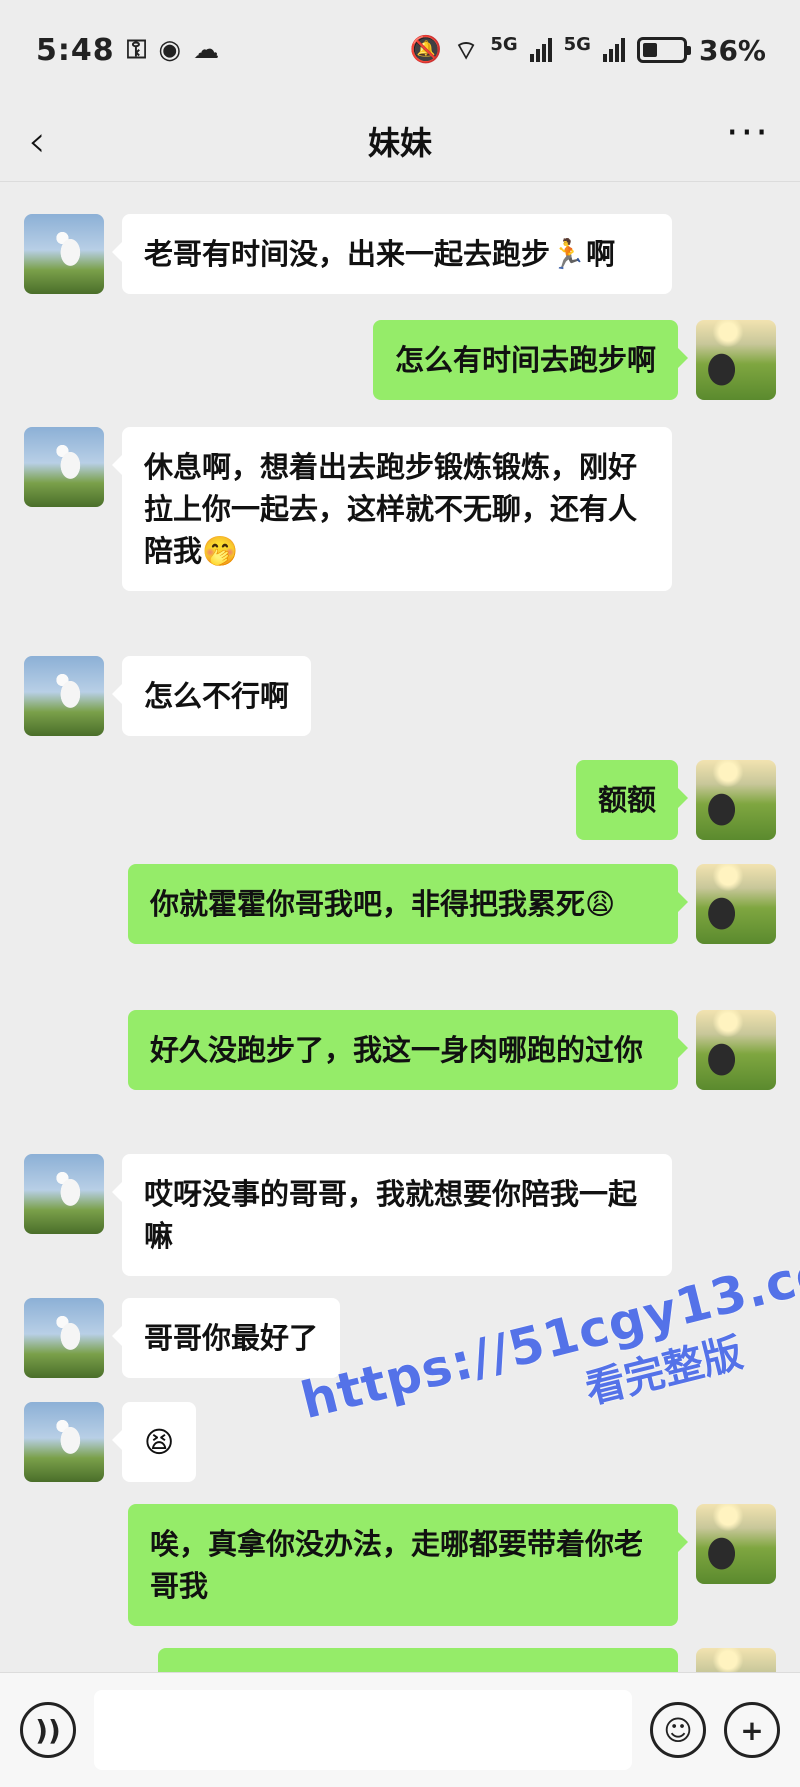 The width and height of the screenshot is (800, 1787). I want to click on wifi-icon: ⌔, so click(466, 50).